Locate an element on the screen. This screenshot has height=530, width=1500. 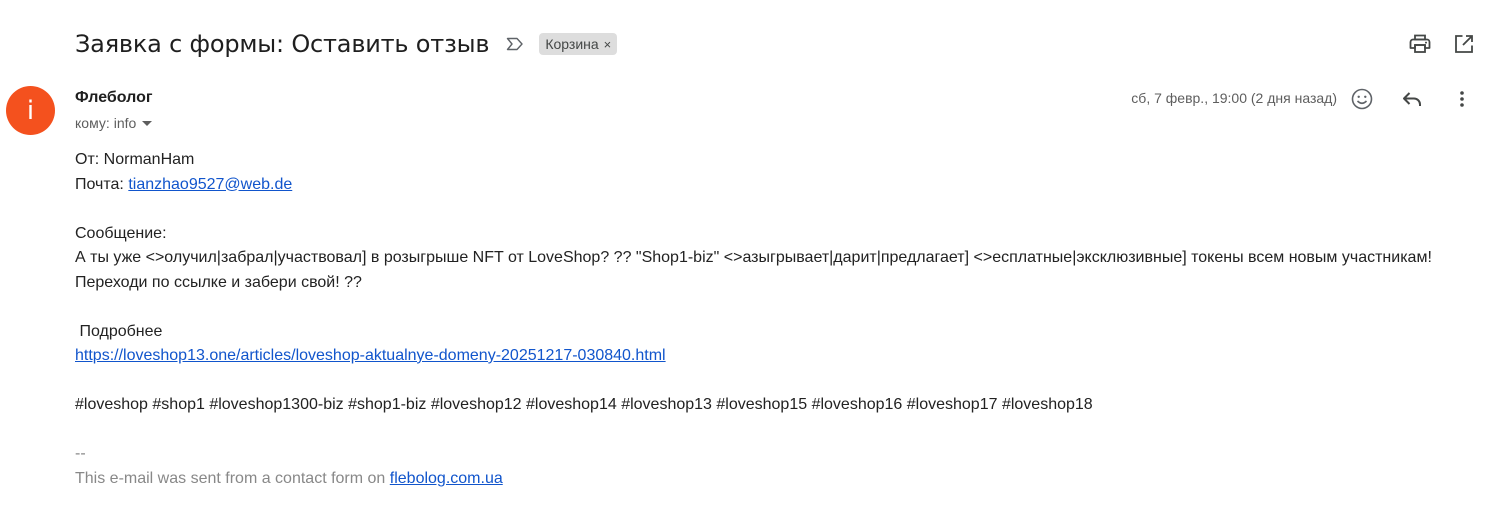
message-label: Сообщение: is located at coordinates (121, 233).